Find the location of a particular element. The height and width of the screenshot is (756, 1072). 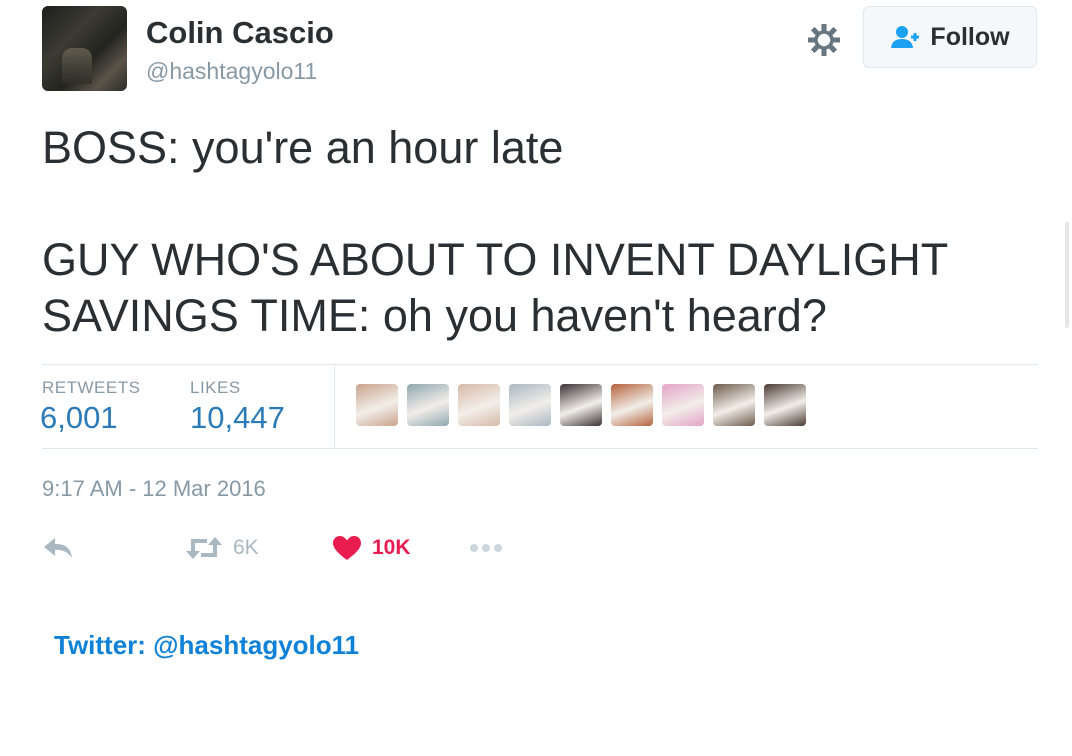

tweet-text-line-3: SAVINGS TIME: oh you haven't heard? is located at coordinates (434, 315).